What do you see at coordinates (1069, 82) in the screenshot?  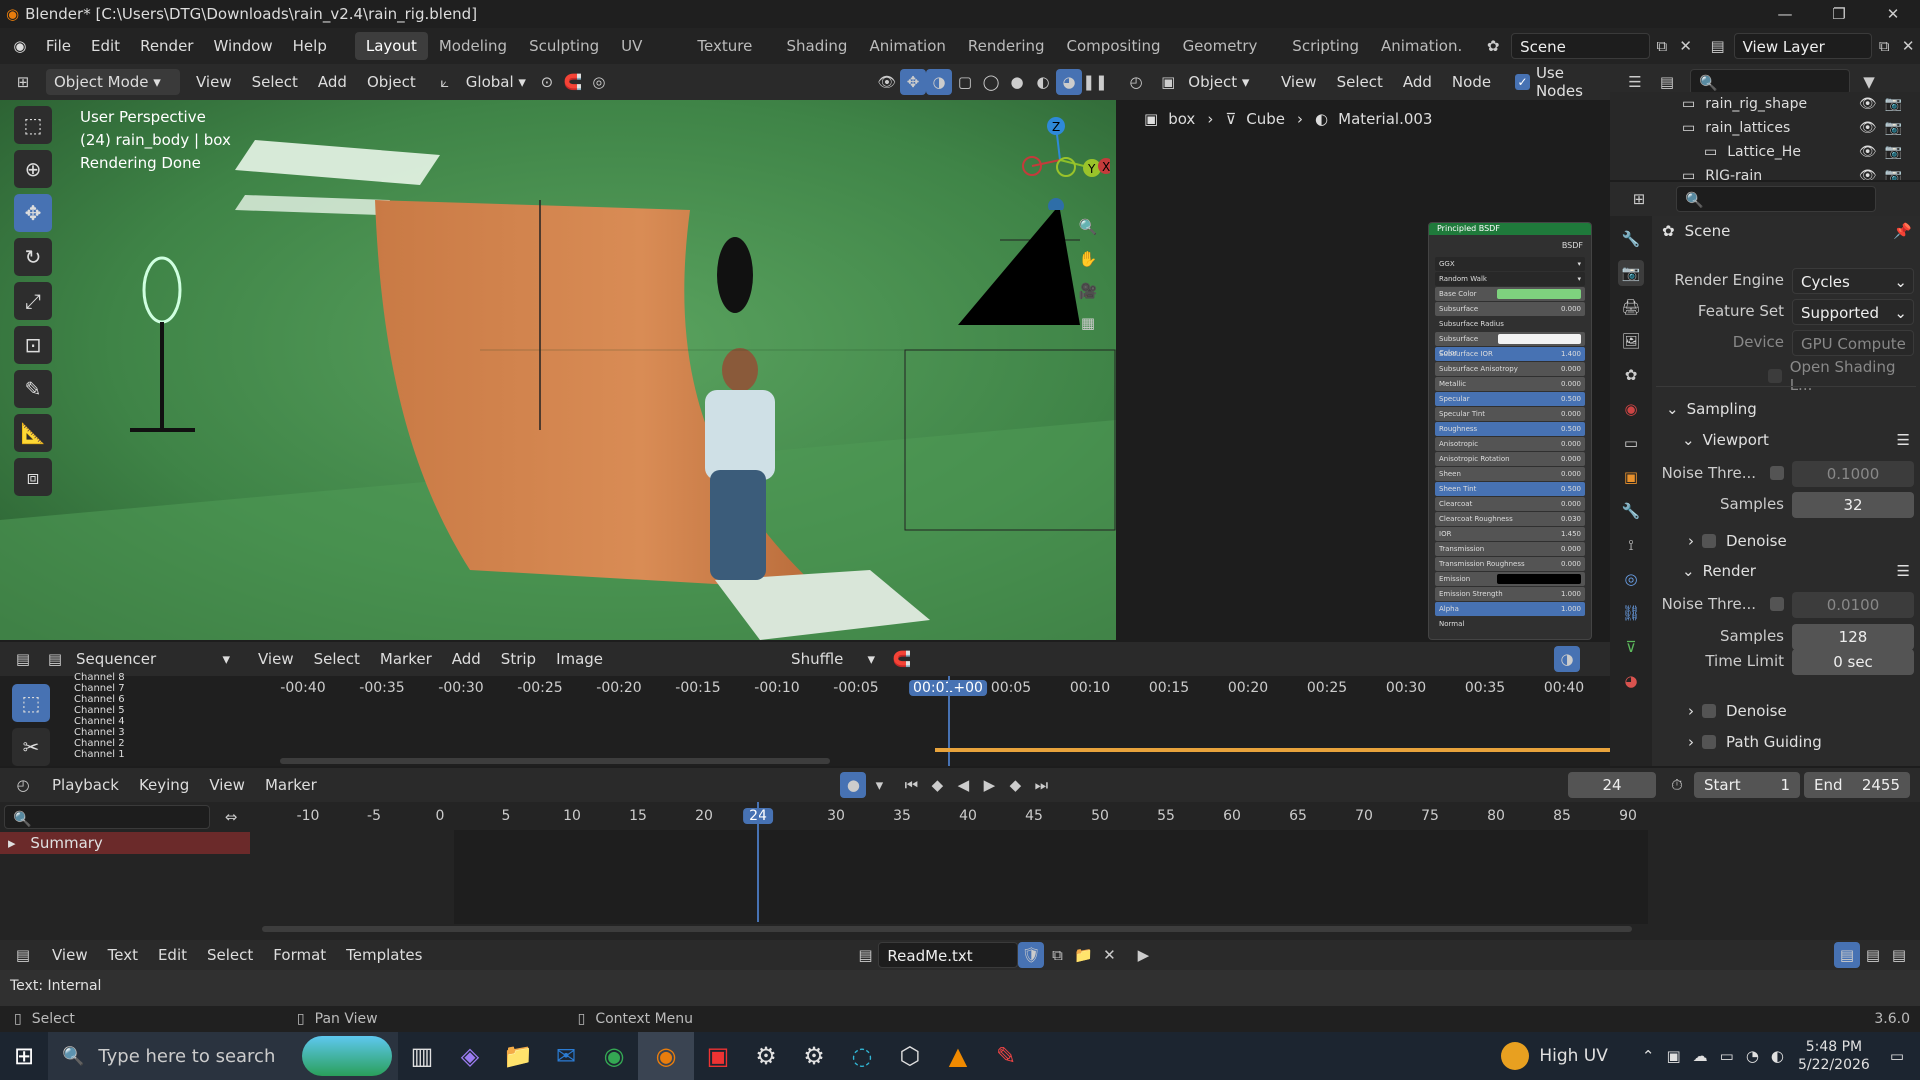 I see `rendered-shading-icon: ◕` at bounding box center [1069, 82].